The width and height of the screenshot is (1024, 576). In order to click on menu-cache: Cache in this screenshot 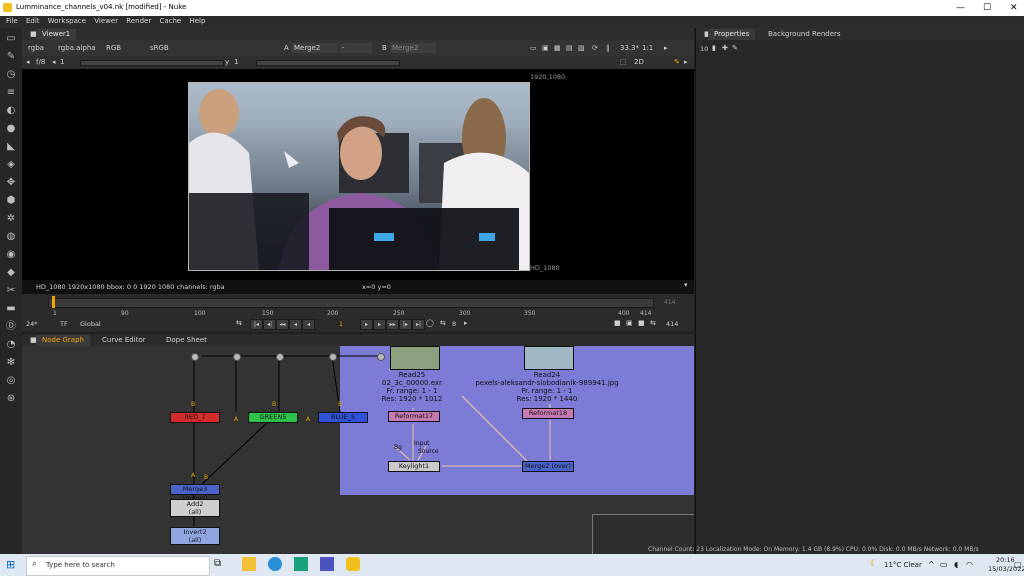, I will do `click(170, 21)`.